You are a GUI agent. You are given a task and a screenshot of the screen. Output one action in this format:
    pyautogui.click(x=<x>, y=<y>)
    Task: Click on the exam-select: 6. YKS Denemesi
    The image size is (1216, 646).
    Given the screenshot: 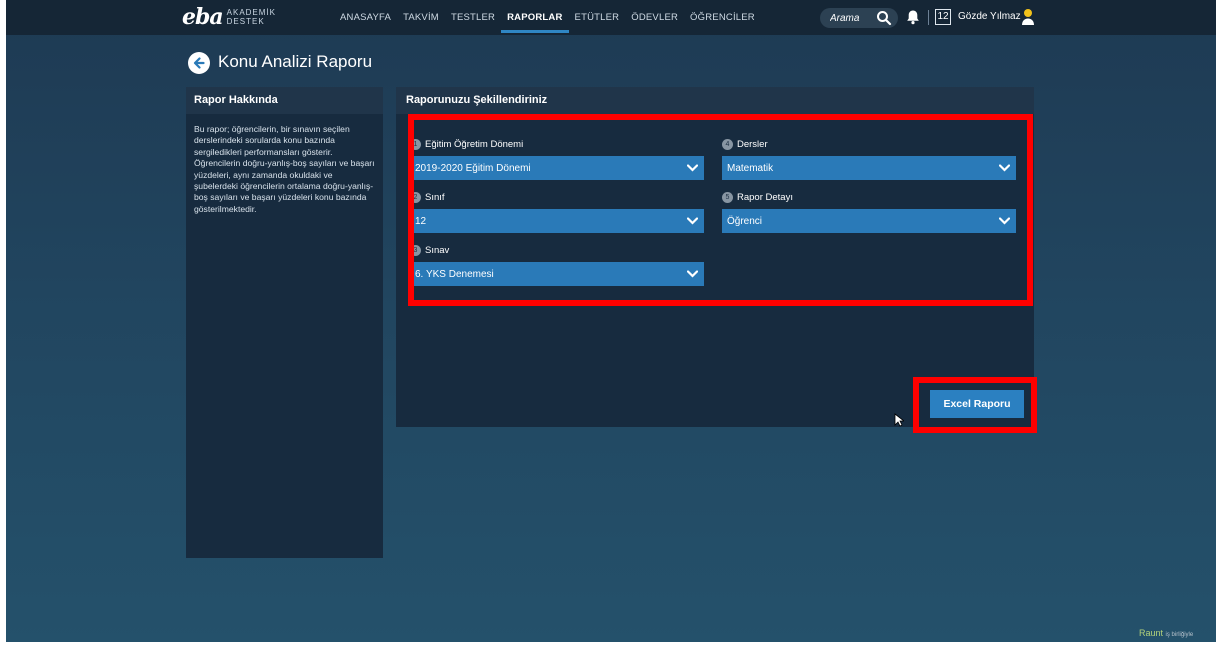 What is the action you would take?
    pyautogui.click(x=557, y=274)
    